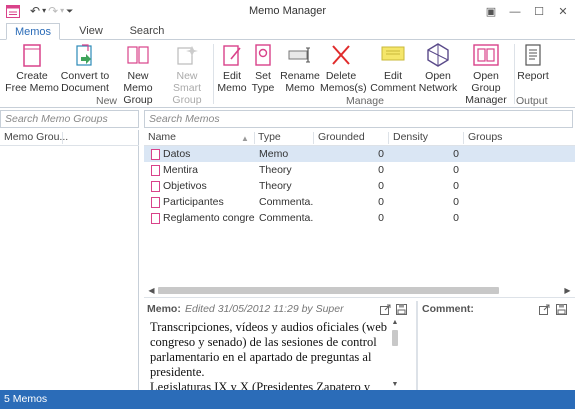 Image resolution: width=575 pixels, height=409 pixels. I want to click on memo-name: Objetivos, so click(185, 186).